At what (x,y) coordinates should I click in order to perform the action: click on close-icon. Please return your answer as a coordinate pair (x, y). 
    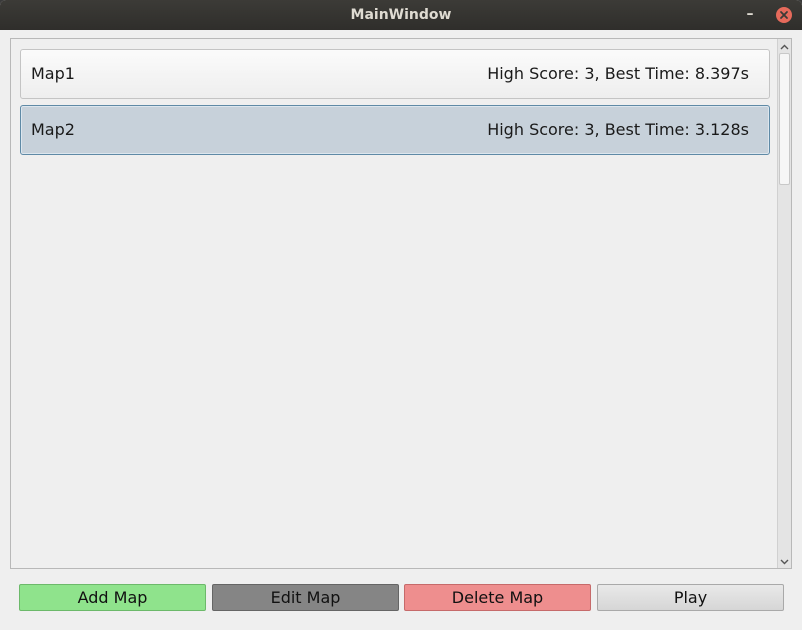
    Looking at the image, I should click on (784, 15).